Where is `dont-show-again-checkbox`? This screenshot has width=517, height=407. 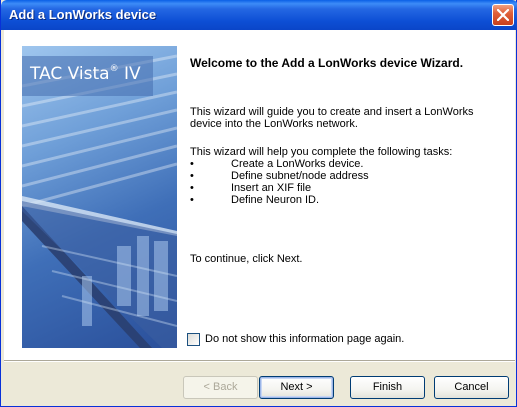
dont-show-again-checkbox is located at coordinates (193, 339).